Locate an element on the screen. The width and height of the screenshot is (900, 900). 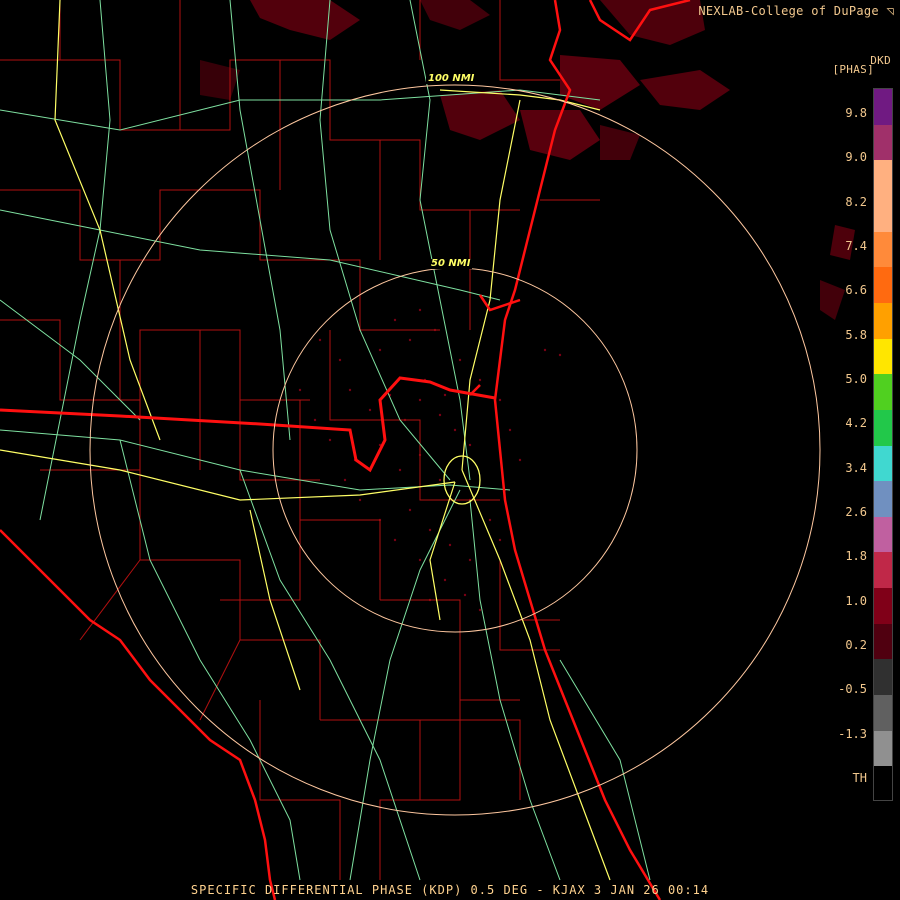
legend-label: -1.3 is located at coordinates (852, 733).